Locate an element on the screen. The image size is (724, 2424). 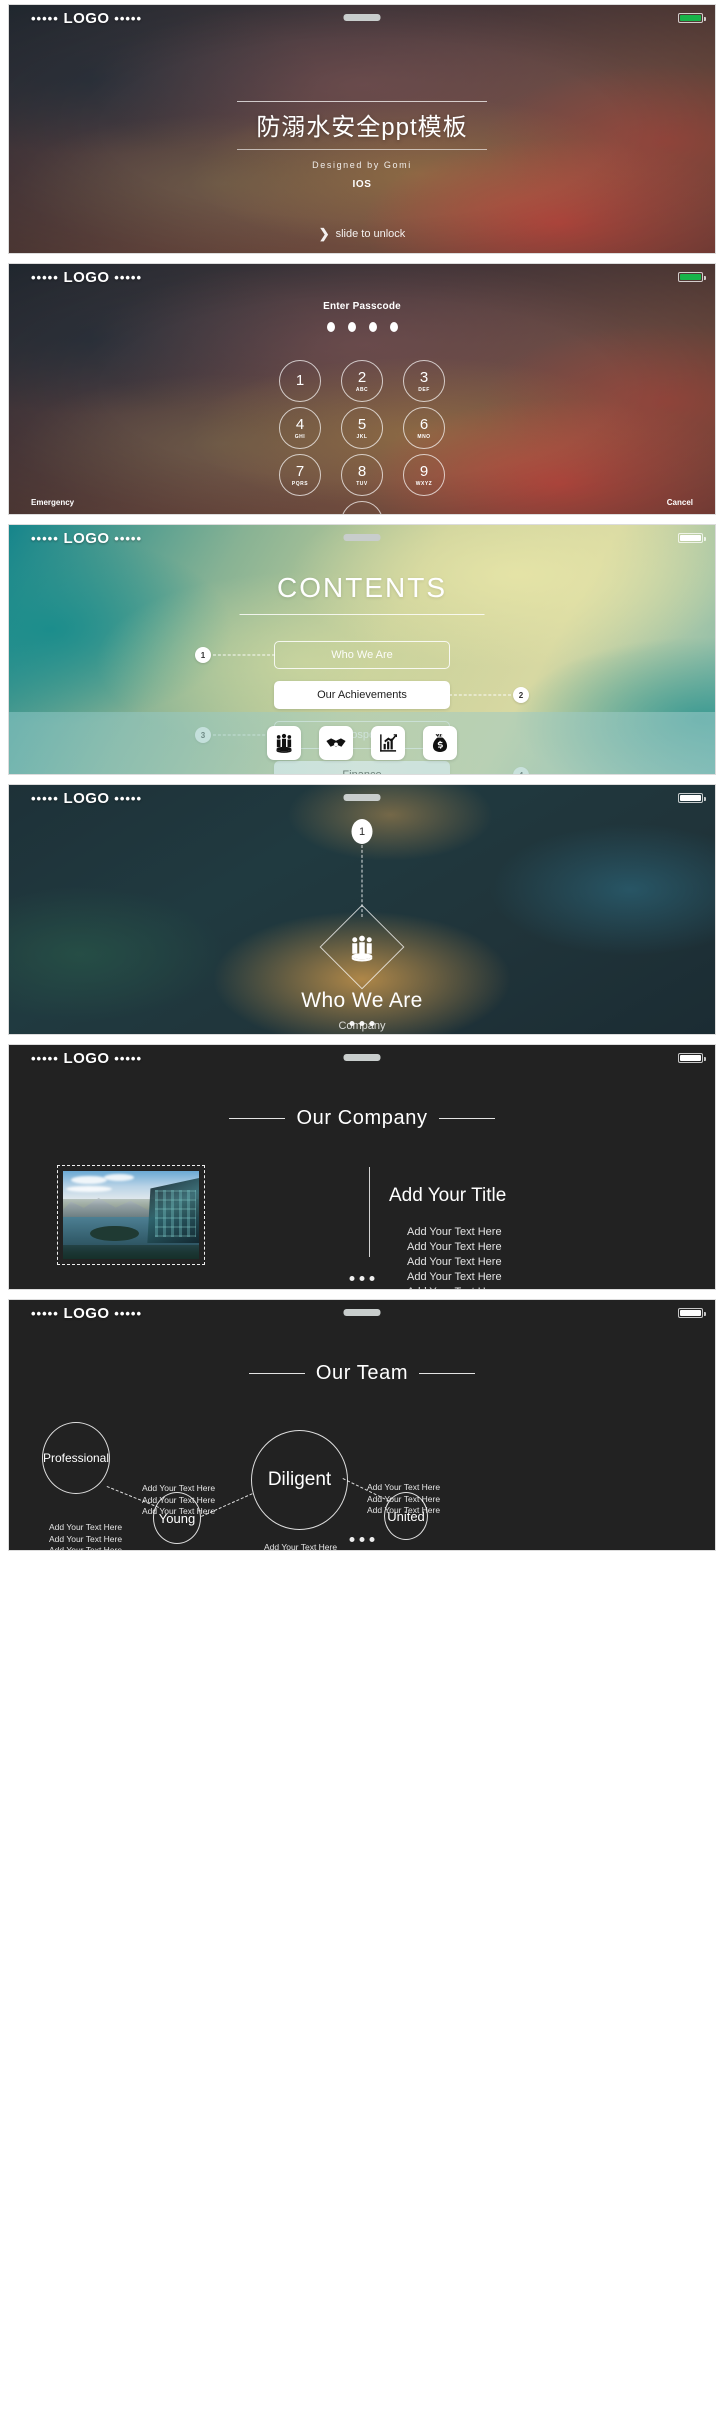
keypad-key-4: 4 GHI is located at coordinates (300, 428).